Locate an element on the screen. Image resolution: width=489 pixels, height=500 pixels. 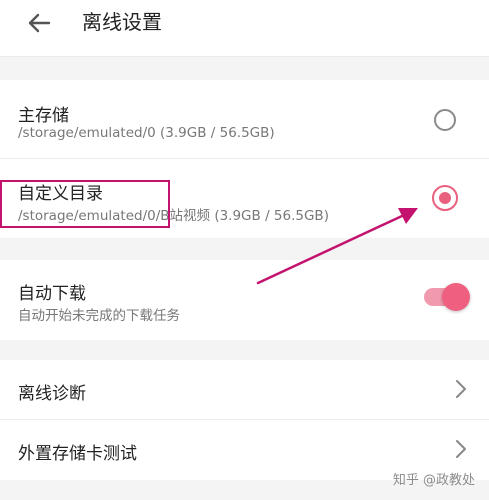
radio-unselected-icon is located at coordinates (445, 120).